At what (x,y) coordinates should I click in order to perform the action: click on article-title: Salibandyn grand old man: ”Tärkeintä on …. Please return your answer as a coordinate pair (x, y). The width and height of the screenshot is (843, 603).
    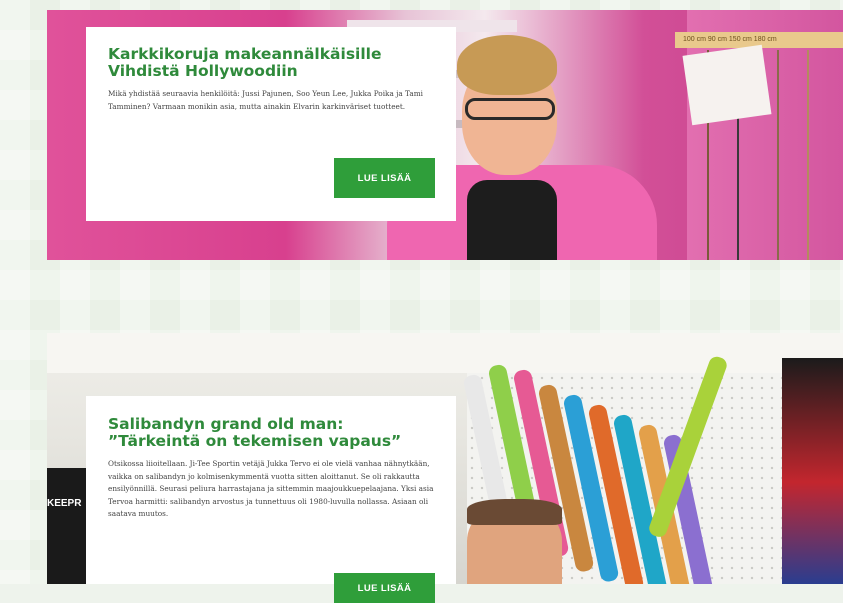
    Looking at the image, I should click on (271, 433).